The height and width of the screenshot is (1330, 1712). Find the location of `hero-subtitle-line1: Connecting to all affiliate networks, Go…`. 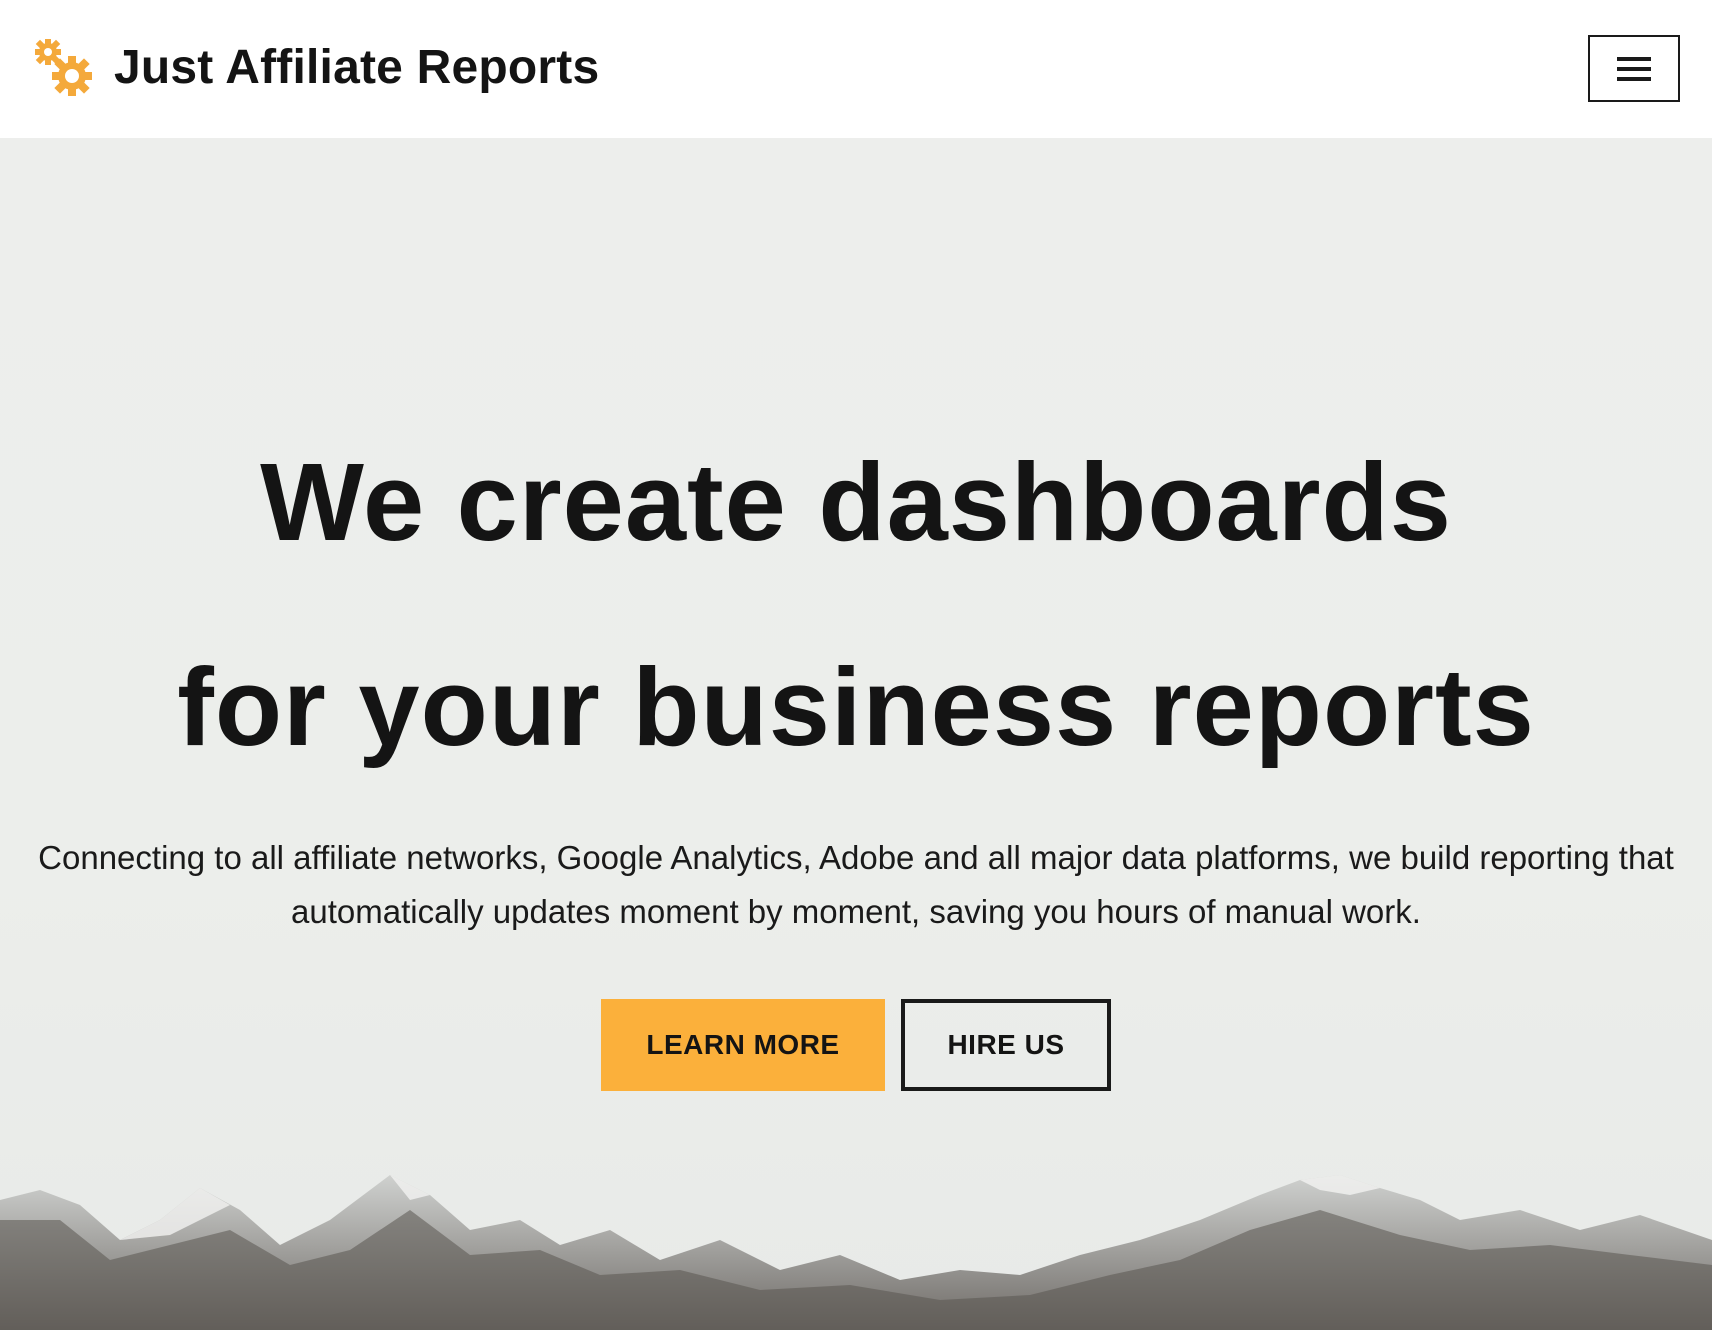

hero-subtitle-line1: Connecting to all affiliate networks, Go… is located at coordinates (856, 857).